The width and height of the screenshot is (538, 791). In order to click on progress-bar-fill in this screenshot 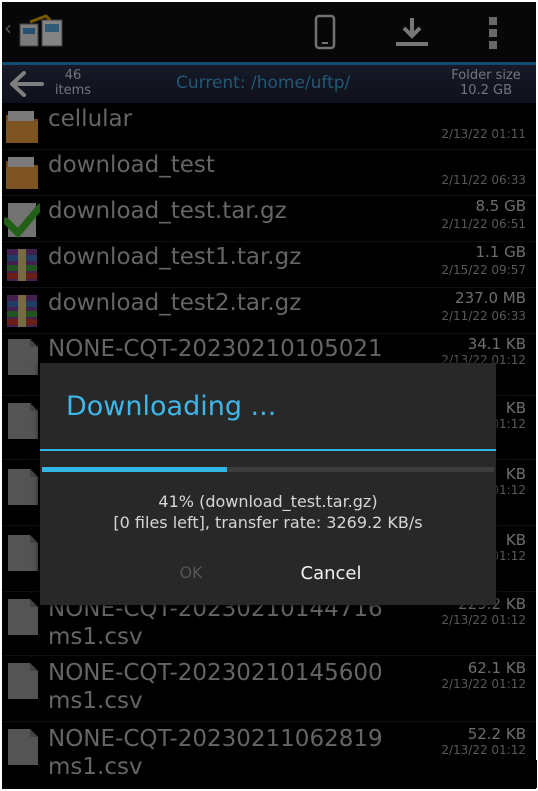, I will do `click(135, 469)`.